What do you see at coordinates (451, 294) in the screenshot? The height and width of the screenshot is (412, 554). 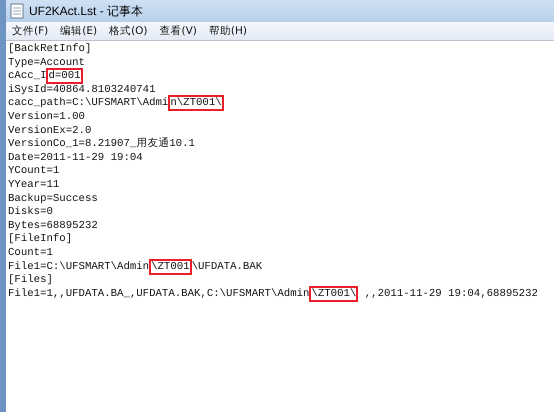 I see `text-line: ,,2011-11-29 19:04,68895232` at bounding box center [451, 294].